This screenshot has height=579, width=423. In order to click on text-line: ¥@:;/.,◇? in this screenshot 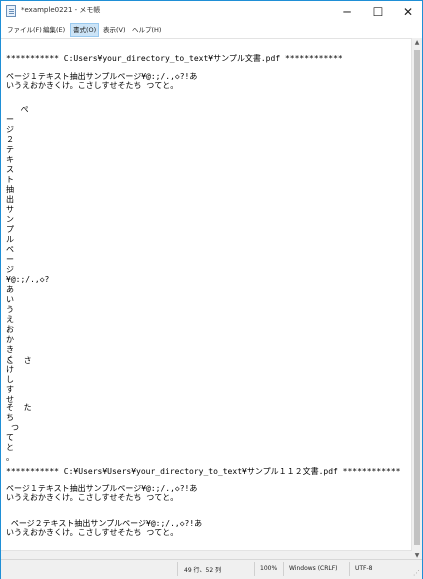, I will do `click(28, 279)`.